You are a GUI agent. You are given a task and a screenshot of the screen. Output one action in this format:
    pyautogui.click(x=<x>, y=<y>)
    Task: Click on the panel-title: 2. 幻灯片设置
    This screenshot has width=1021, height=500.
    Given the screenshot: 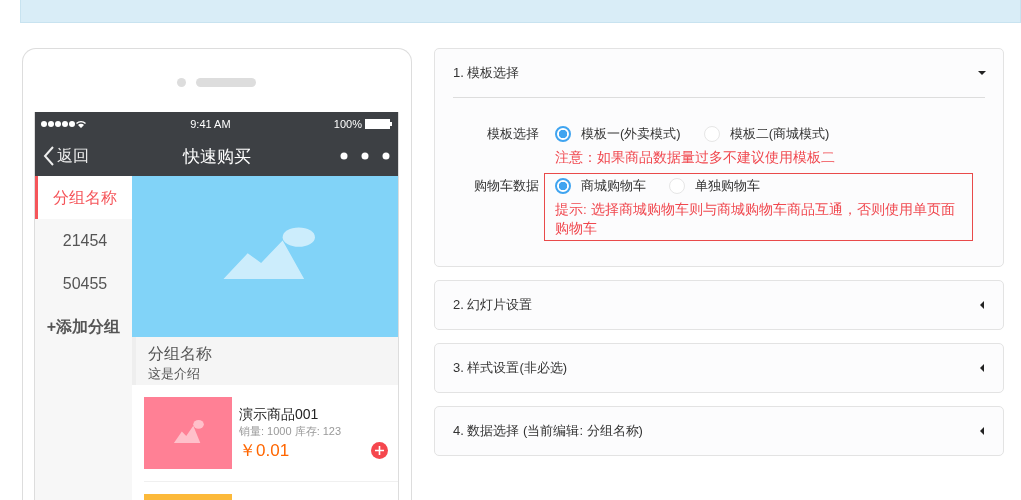 What is the action you would take?
    pyautogui.click(x=493, y=305)
    